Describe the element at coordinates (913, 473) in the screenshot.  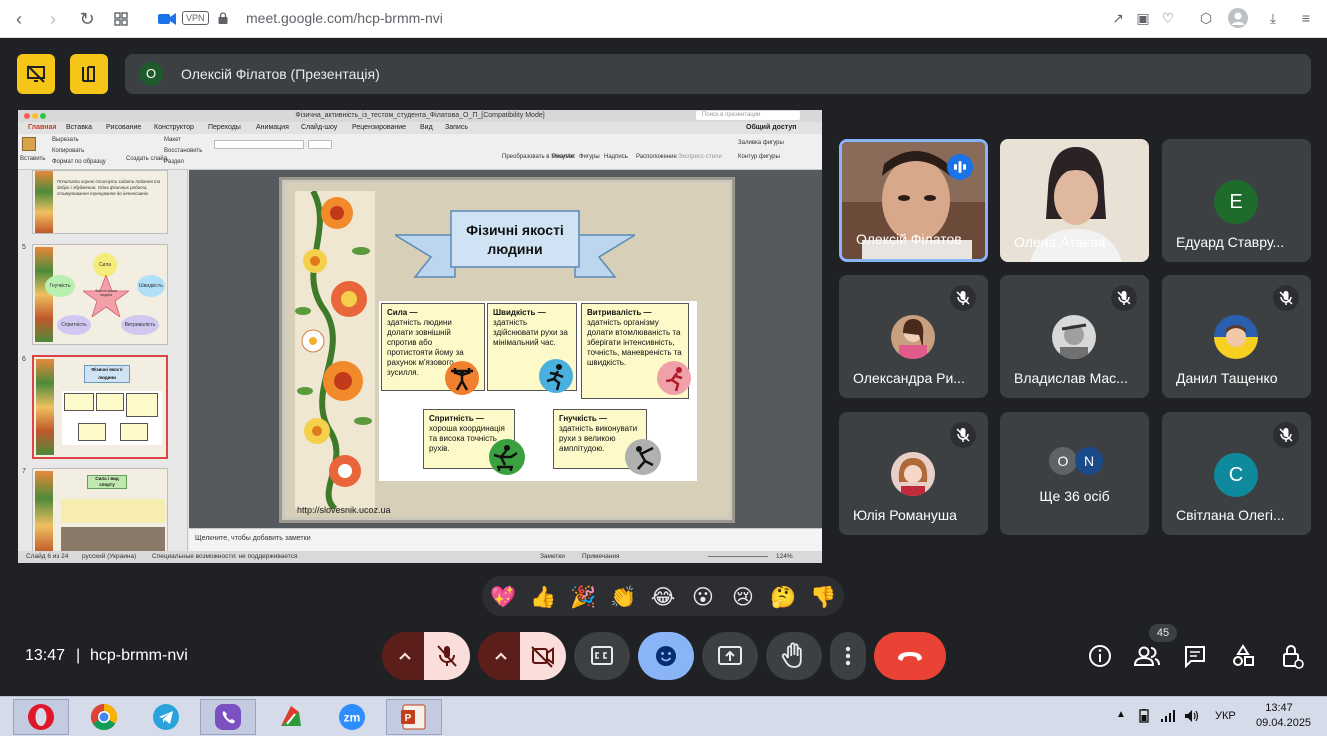
I see `participant-tile: Юлія Романуша` at that location.